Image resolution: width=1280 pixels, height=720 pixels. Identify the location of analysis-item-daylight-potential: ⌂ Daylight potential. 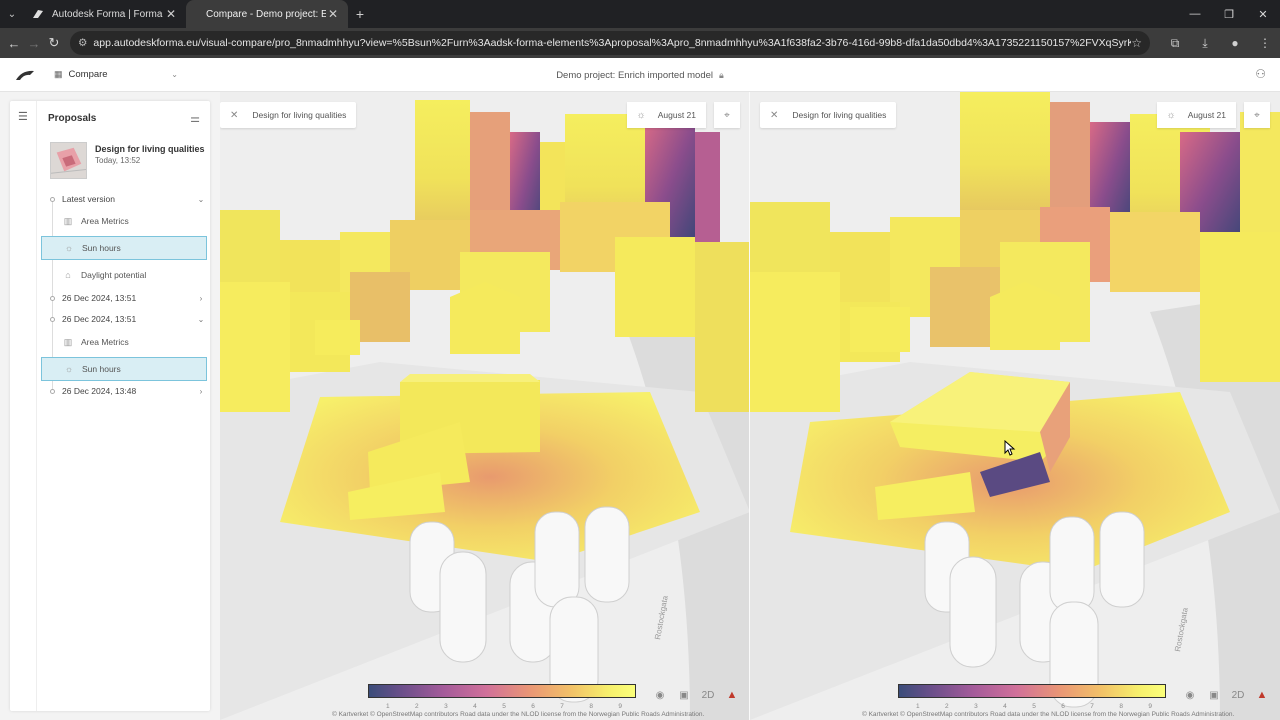
(124, 275).